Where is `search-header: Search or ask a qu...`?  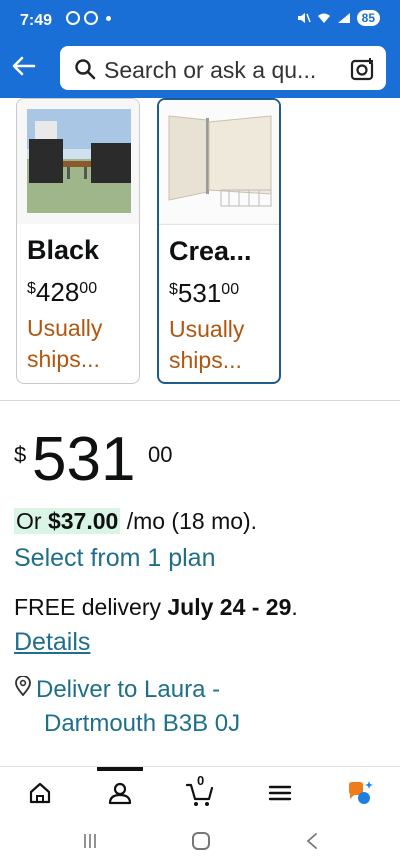 search-header: Search or ask a qu... is located at coordinates (200, 70).